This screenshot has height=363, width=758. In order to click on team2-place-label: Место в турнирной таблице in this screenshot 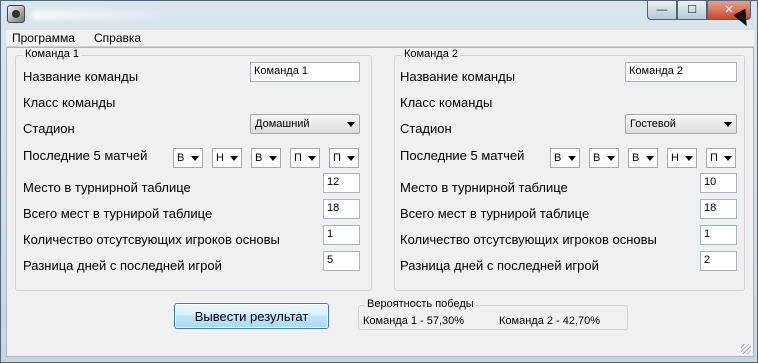, I will do `click(484, 187)`.